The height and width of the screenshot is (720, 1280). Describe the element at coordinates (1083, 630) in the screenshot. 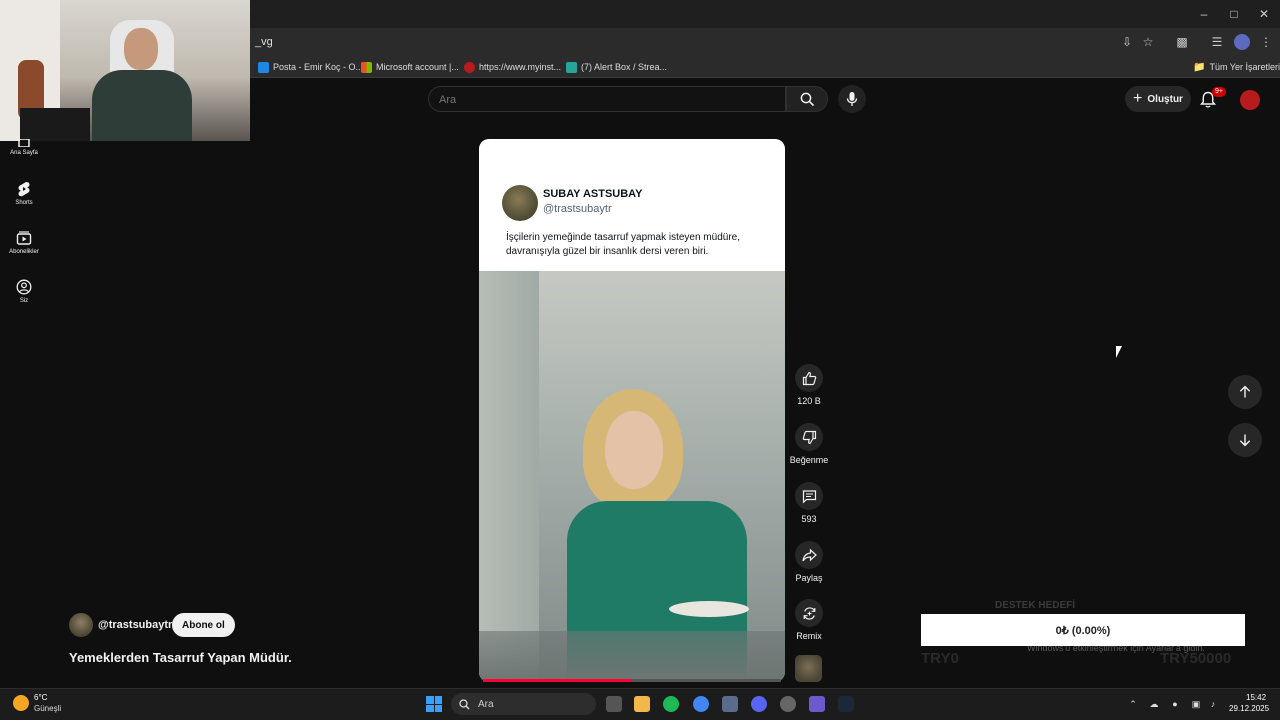

I see `donation-progress-bar: 0₺ (0.00%)` at that location.